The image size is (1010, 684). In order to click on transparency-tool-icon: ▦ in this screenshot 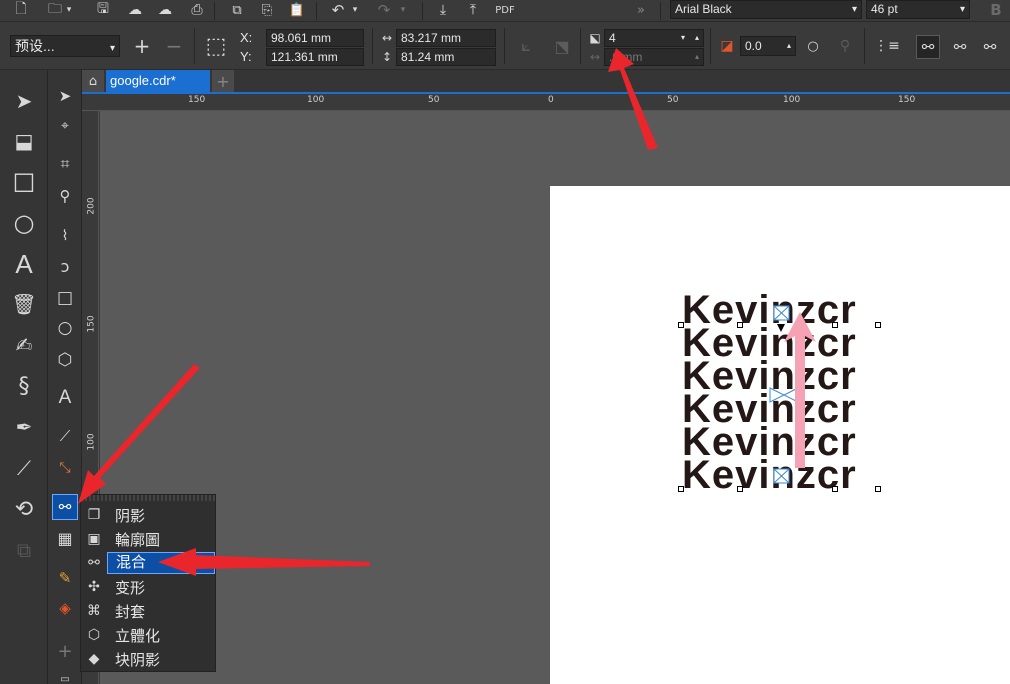, I will do `click(65, 538)`.